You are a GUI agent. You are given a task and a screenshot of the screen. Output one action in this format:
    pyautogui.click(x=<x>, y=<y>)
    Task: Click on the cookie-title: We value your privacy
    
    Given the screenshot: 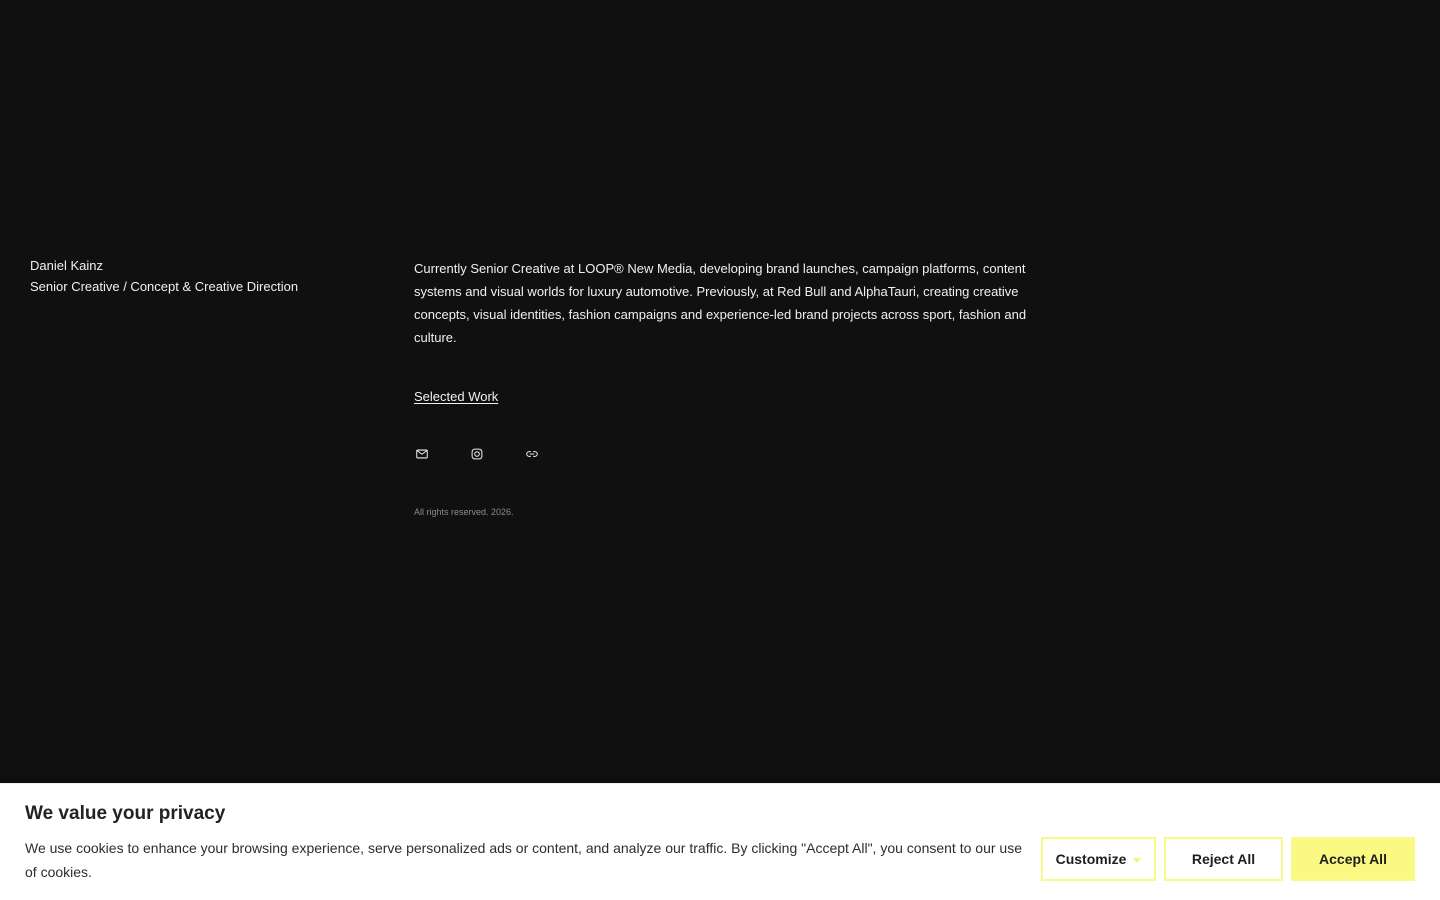 What is the action you would take?
    pyautogui.click(x=125, y=813)
    